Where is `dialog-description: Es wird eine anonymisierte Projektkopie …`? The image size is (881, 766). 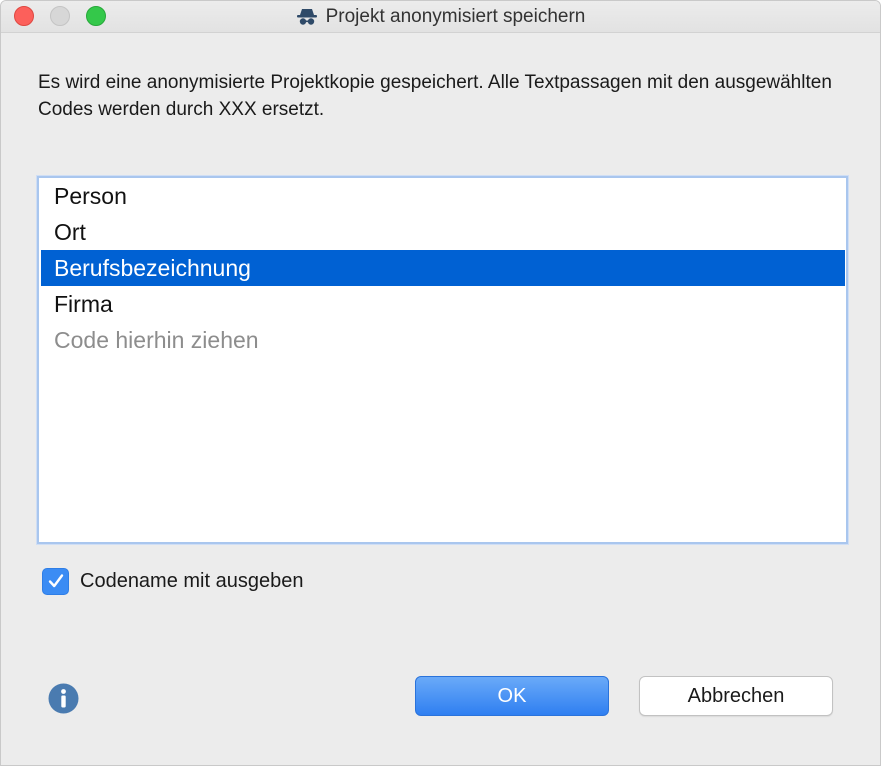 dialog-description: Es wird eine anonymisierte Projektkopie … is located at coordinates (435, 96).